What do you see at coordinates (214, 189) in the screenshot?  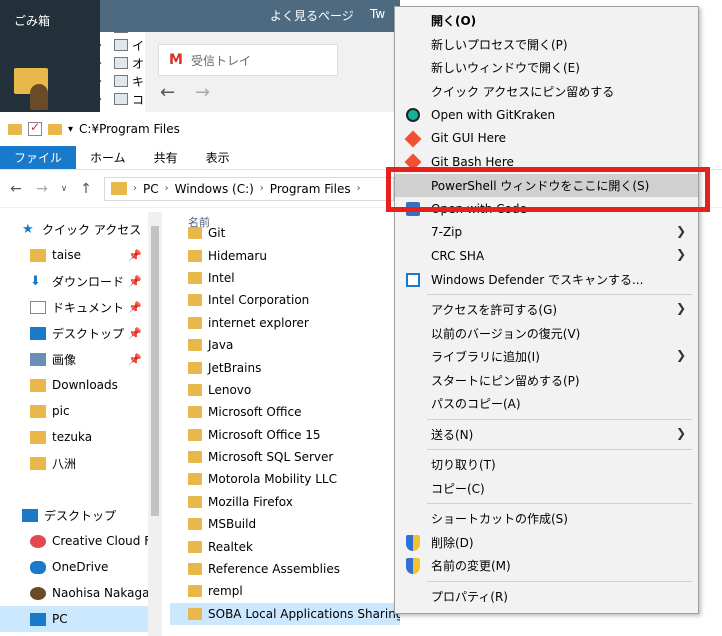 I see `breadcrumb-drive: Windows (C:)` at bounding box center [214, 189].